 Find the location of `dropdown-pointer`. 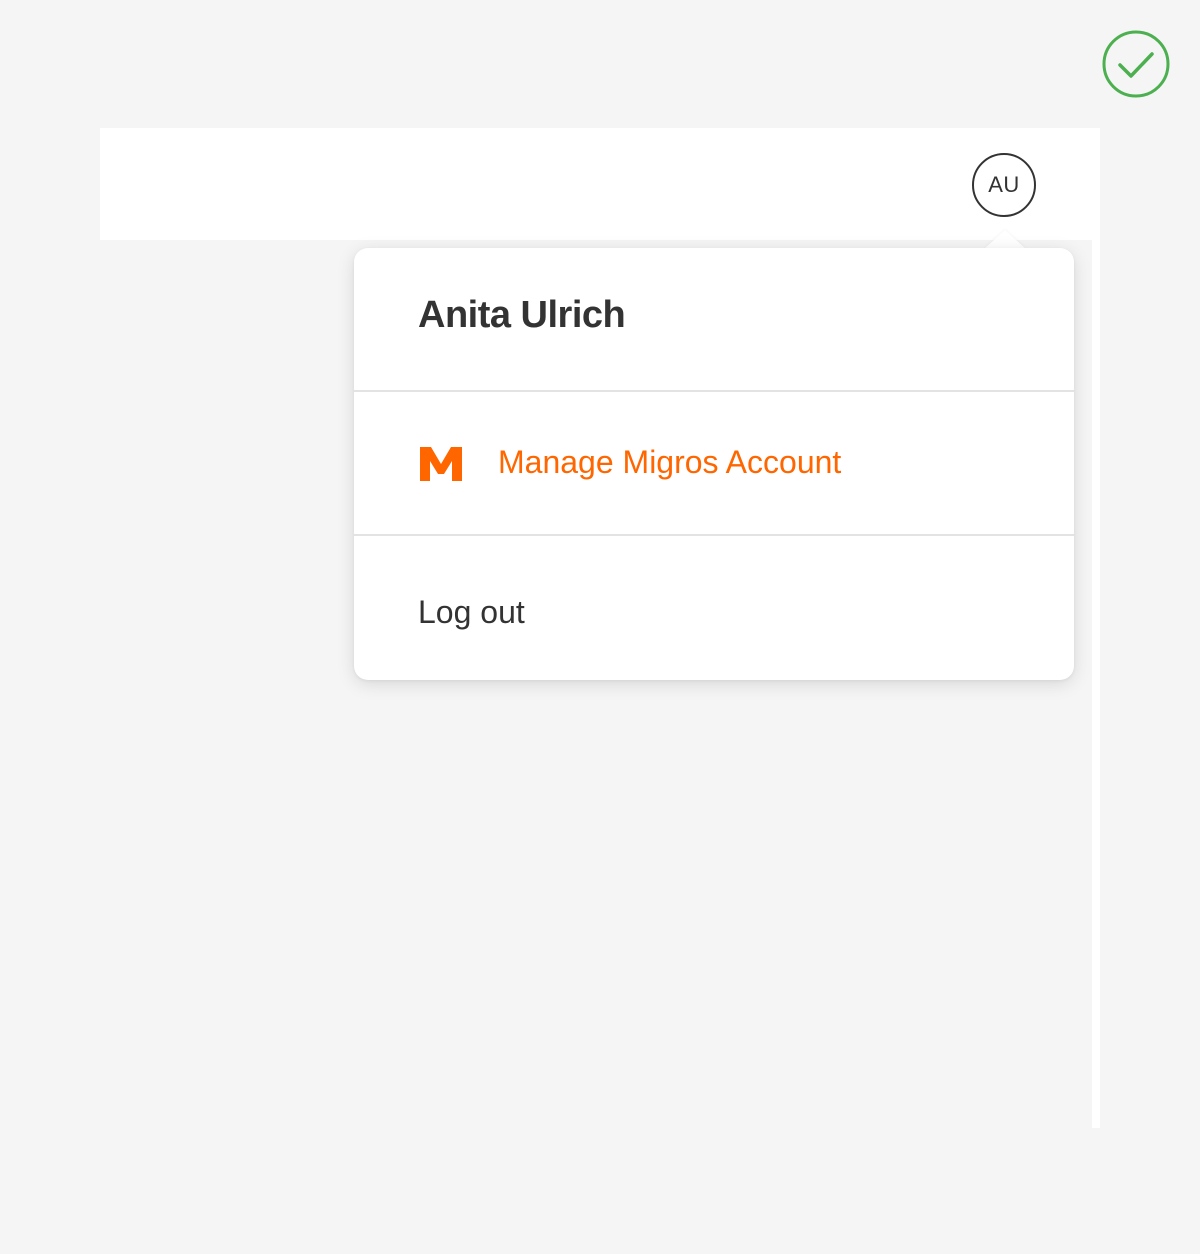

dropdown-pointer is located at coordinates (1005, 239).